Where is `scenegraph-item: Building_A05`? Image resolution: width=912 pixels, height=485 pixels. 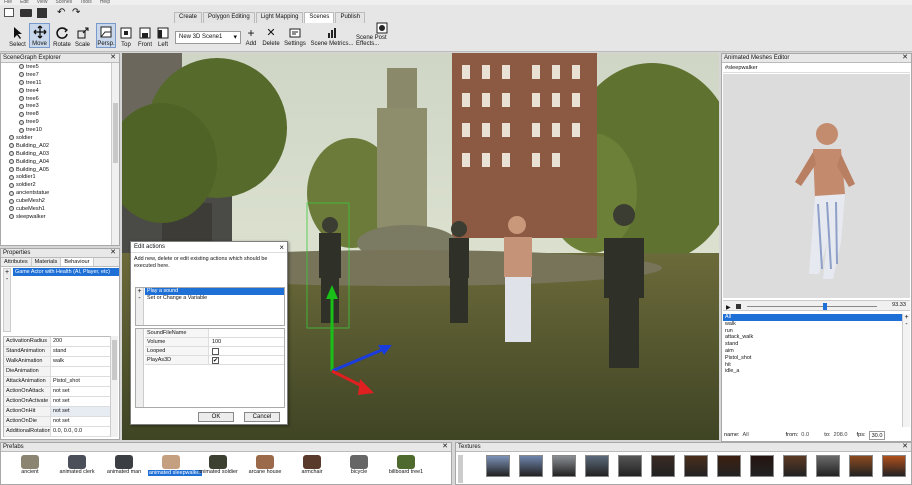
scenegraph-item: Building_A05 is located at coordinates (56, 170).